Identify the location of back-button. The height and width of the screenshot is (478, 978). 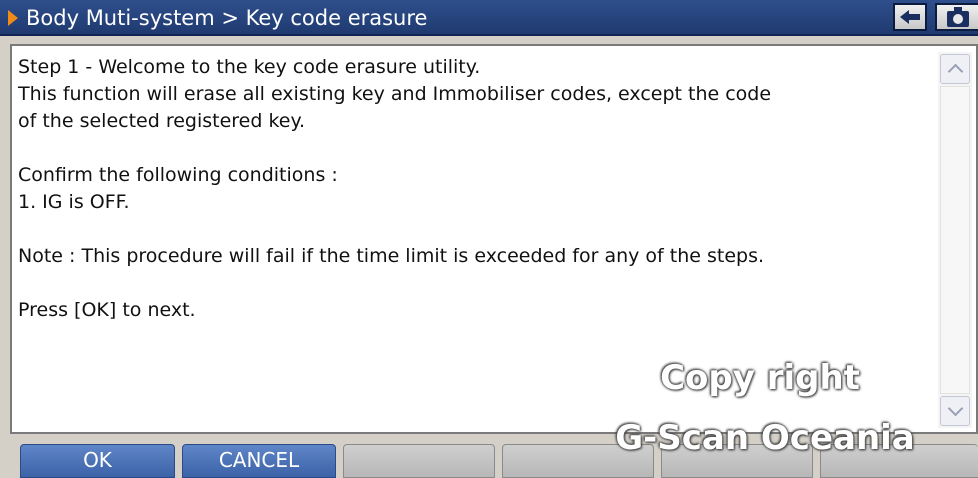
(910, 17).